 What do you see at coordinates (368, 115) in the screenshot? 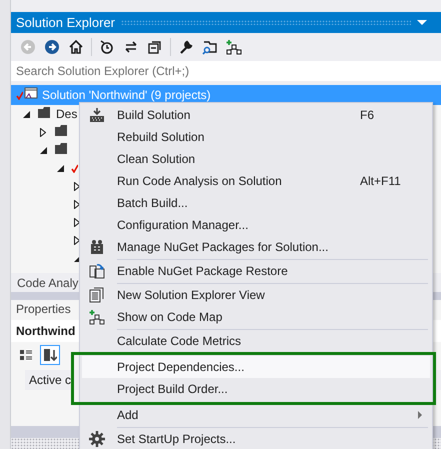
I see `shortcut-label: F6` at bounding box center [368, 115].